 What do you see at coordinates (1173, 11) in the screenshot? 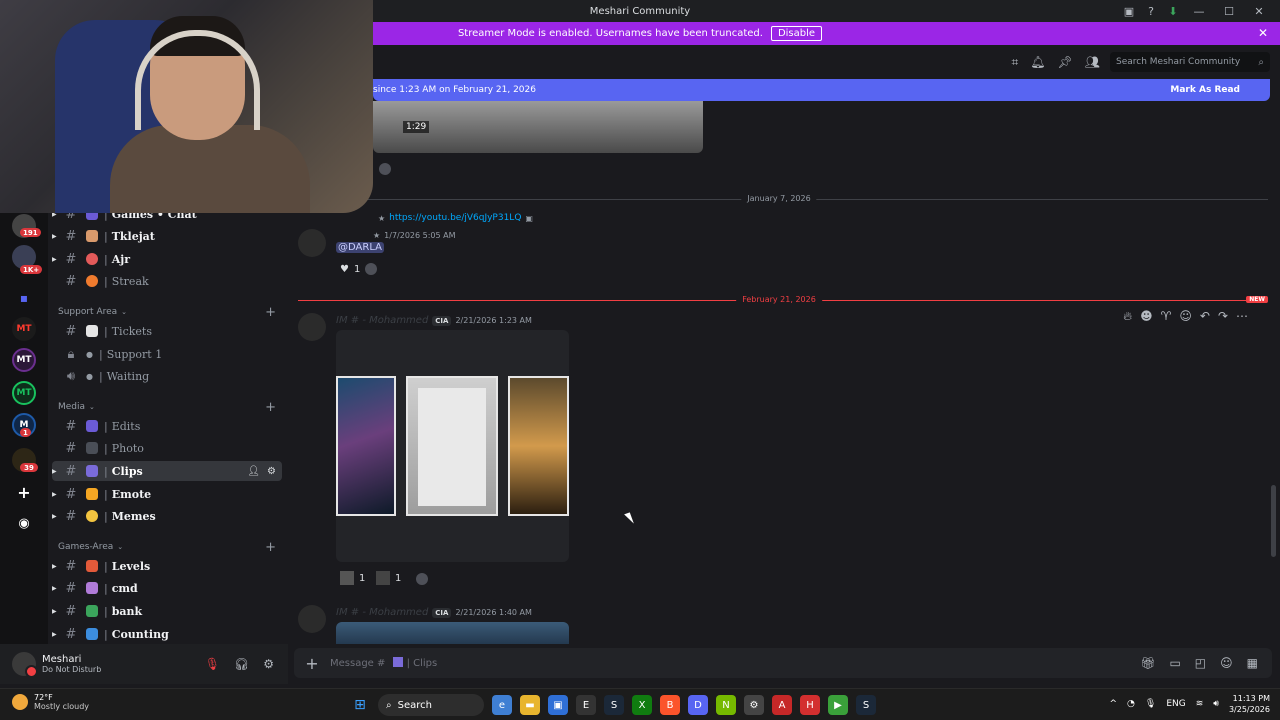
I see `download-icon: ⬇` at bounding box center [1173, 11].